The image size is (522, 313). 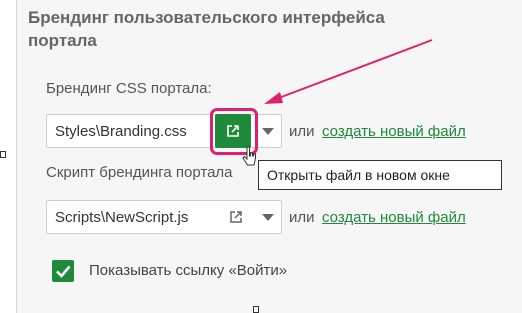 What do you see at coordinates (348, 71) in the screenshot?
I see `annotation-arrow-icon` at bounding box center [348, 71].